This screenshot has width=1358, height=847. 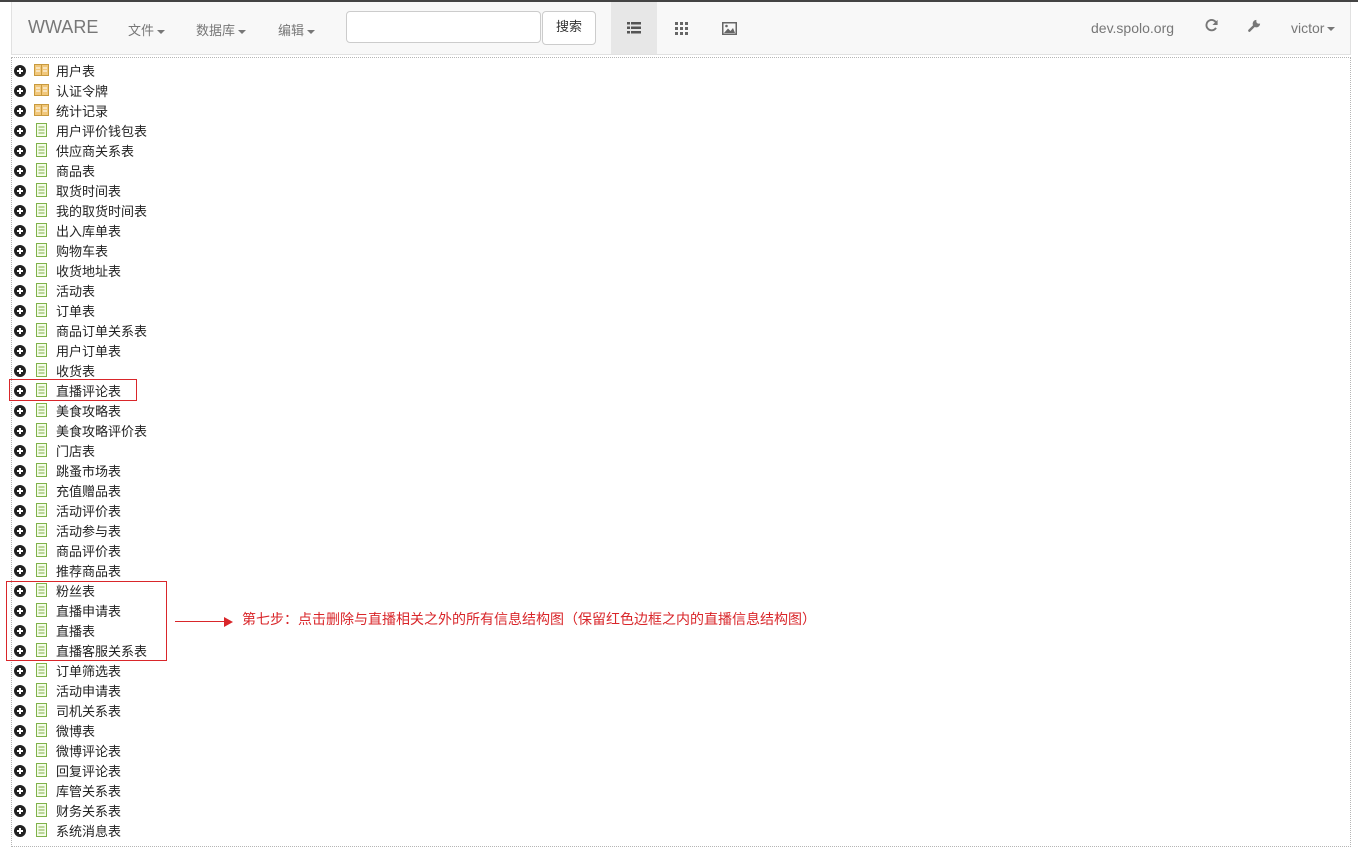 What do you see at coordinates (88, 670) in the screenshot?
I see `tree-item-label: 订单筛选表` at bounding box center [88, 670].